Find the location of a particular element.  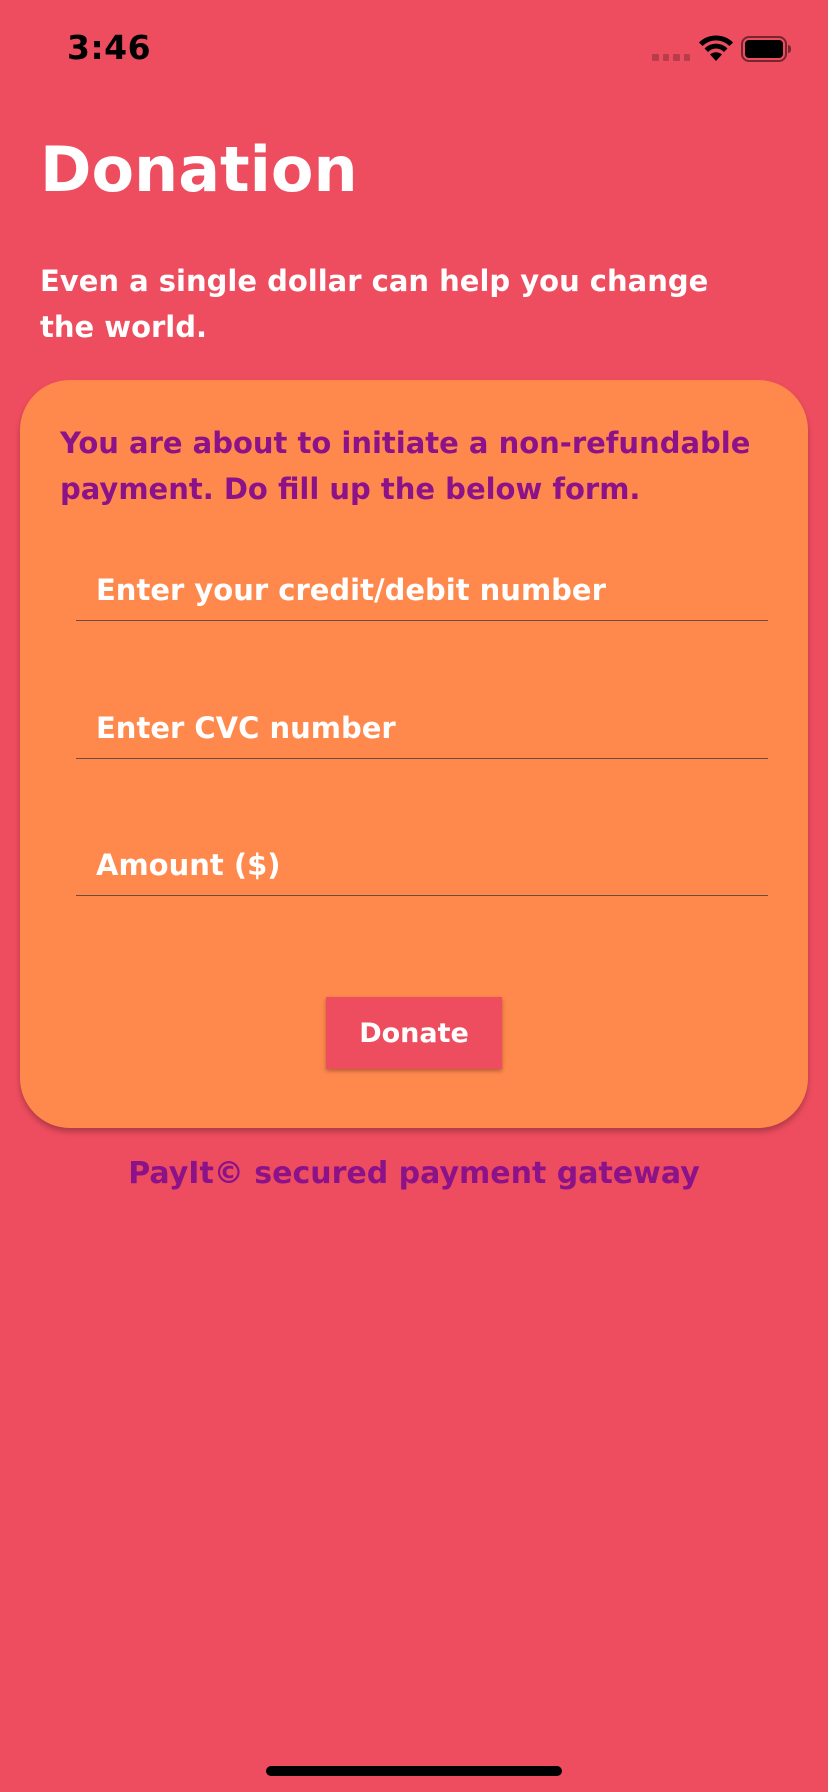

status-bar: 3:46 is located at coordinates (414, 50).